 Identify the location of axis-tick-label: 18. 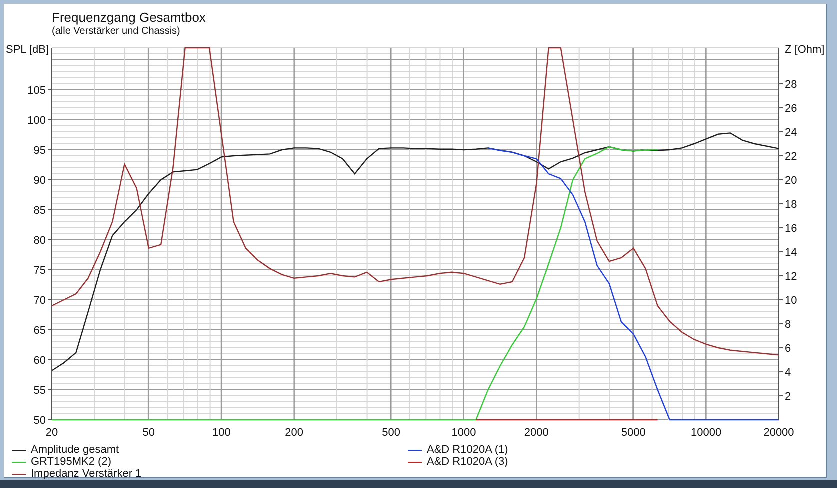
(791, 205).